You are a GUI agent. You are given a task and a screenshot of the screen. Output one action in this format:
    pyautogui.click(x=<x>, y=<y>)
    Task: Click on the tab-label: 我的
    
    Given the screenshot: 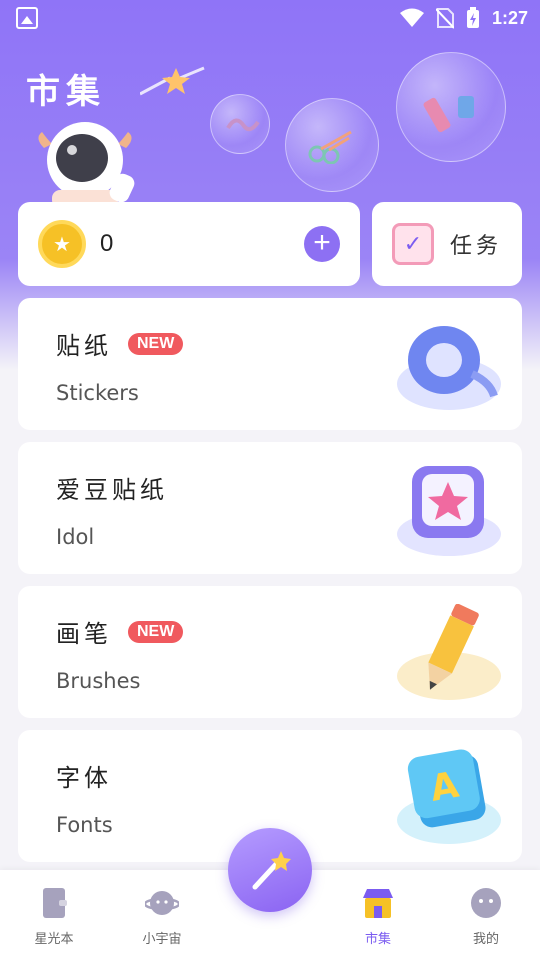 What is the action you would take?
    pyautogui.click(x=485, y=939)
    